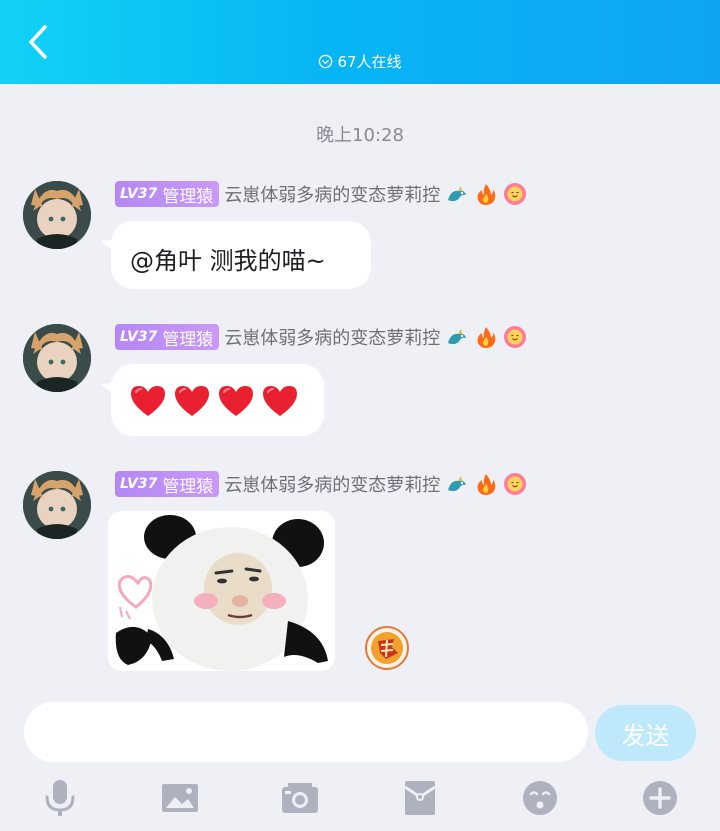 This screenshot has height=831, width=720. What do you see at coordinates (360, 800) in the screenshot?
I see `input-toolbar` at bounding box center [360, 800].